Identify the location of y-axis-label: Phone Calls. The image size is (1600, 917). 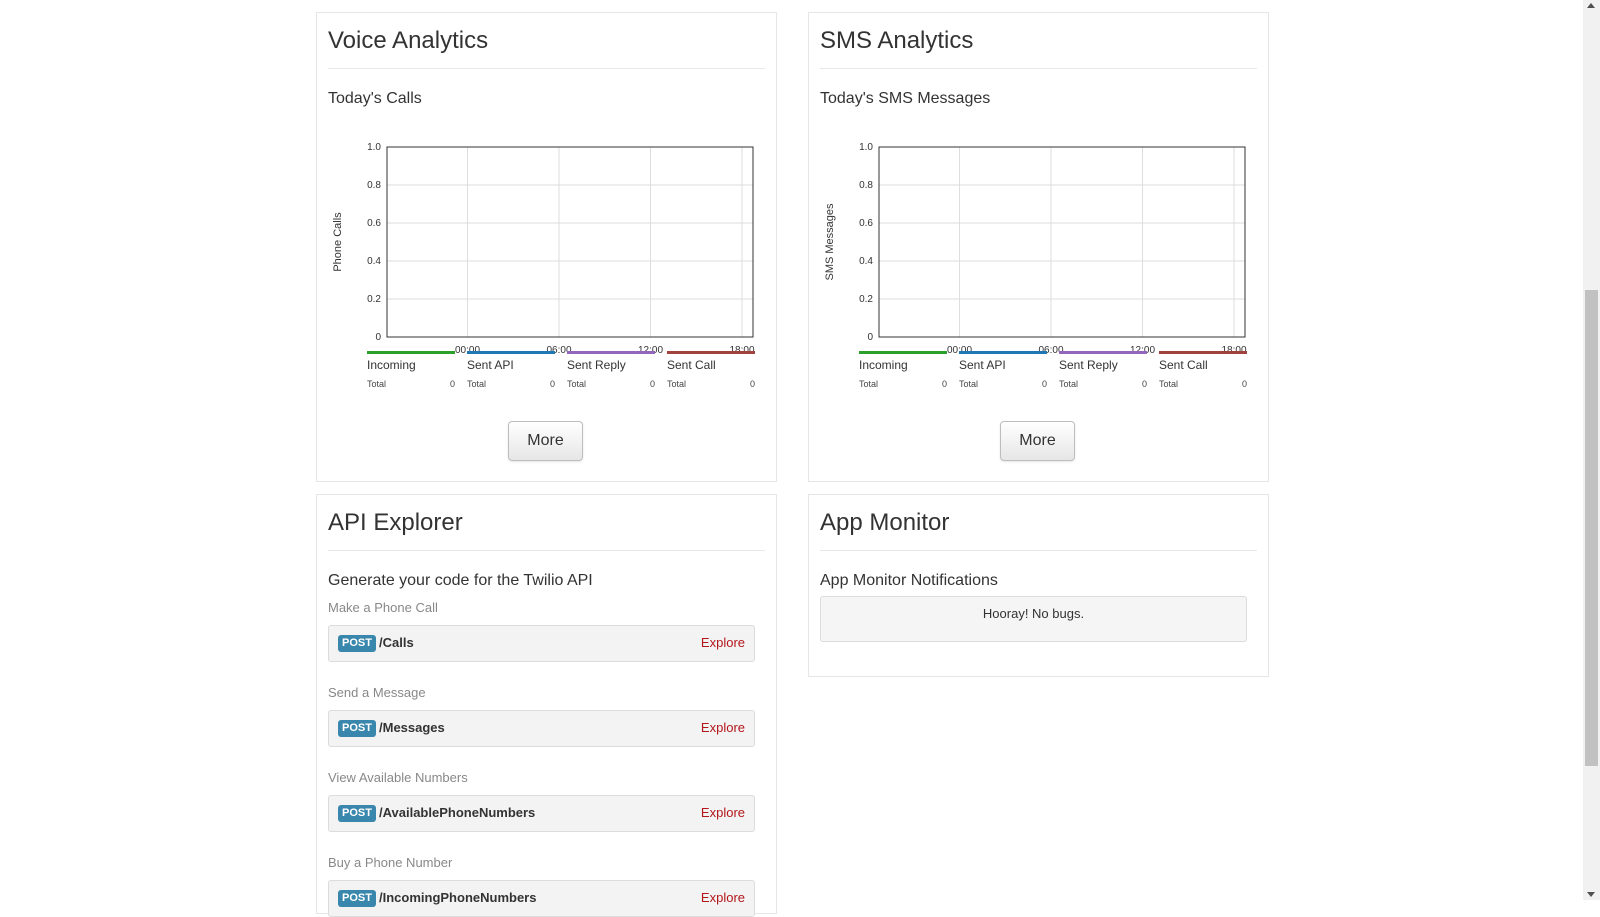
(338, 242).